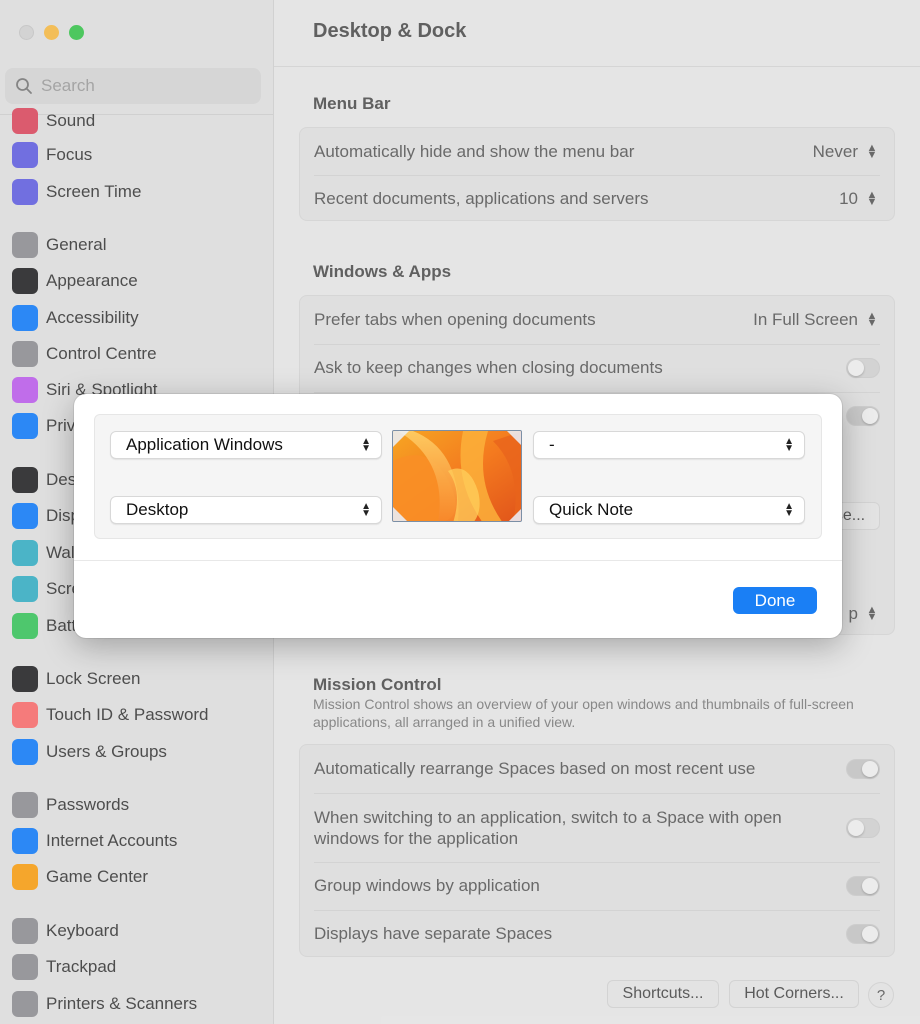 The image size is (920, 1024). What do you see at coordinates (246, 510) in the screenshot?
I see `bottom-left-corner-select: Desktop ▲ ▼` at bounding box center [246, 510].